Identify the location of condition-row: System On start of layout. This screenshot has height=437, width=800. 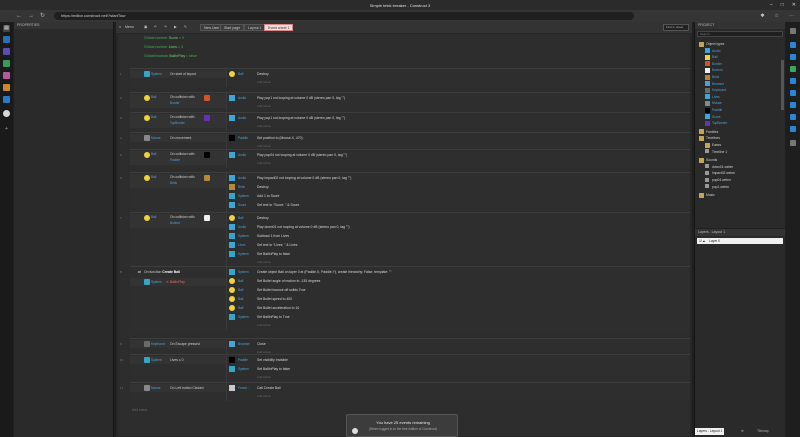
(178, 74).